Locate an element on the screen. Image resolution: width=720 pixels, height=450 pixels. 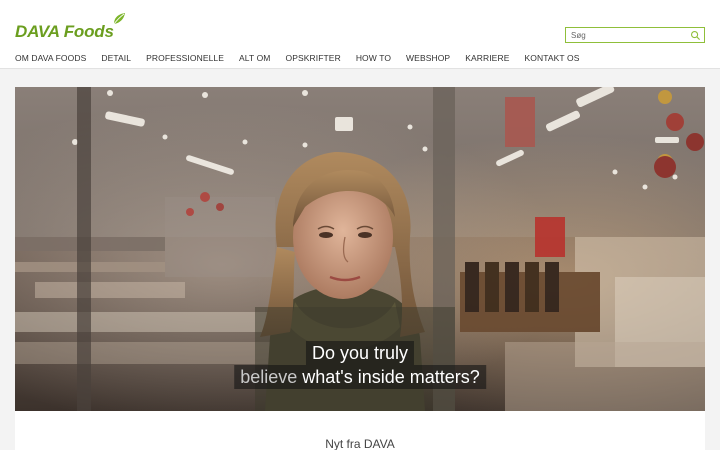
brand-name: DAVA Foods is located at coordinates (64, 31).